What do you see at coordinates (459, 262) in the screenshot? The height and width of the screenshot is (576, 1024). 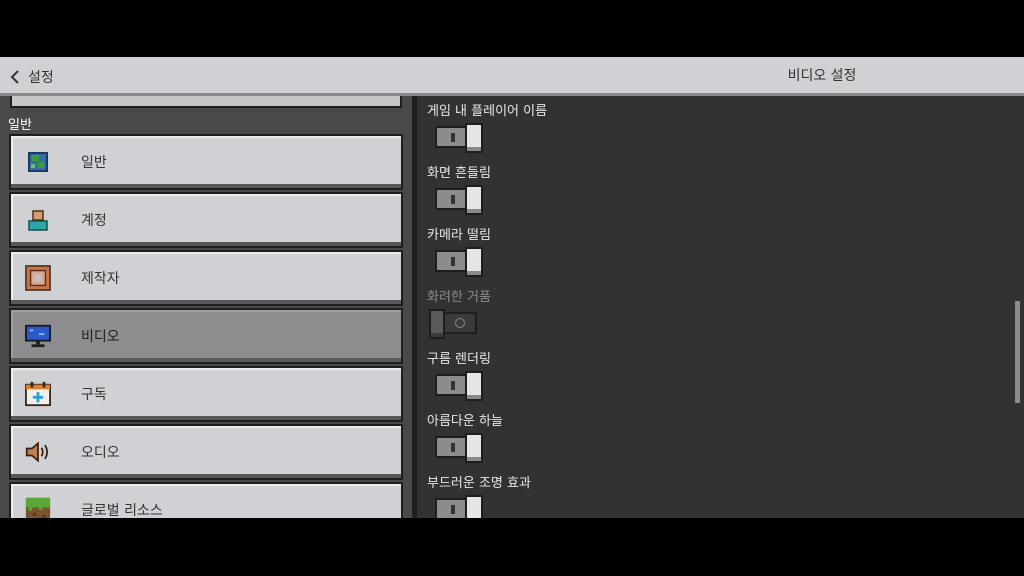 I see `camera-shake-toggle` at bounding box center [459, 262].